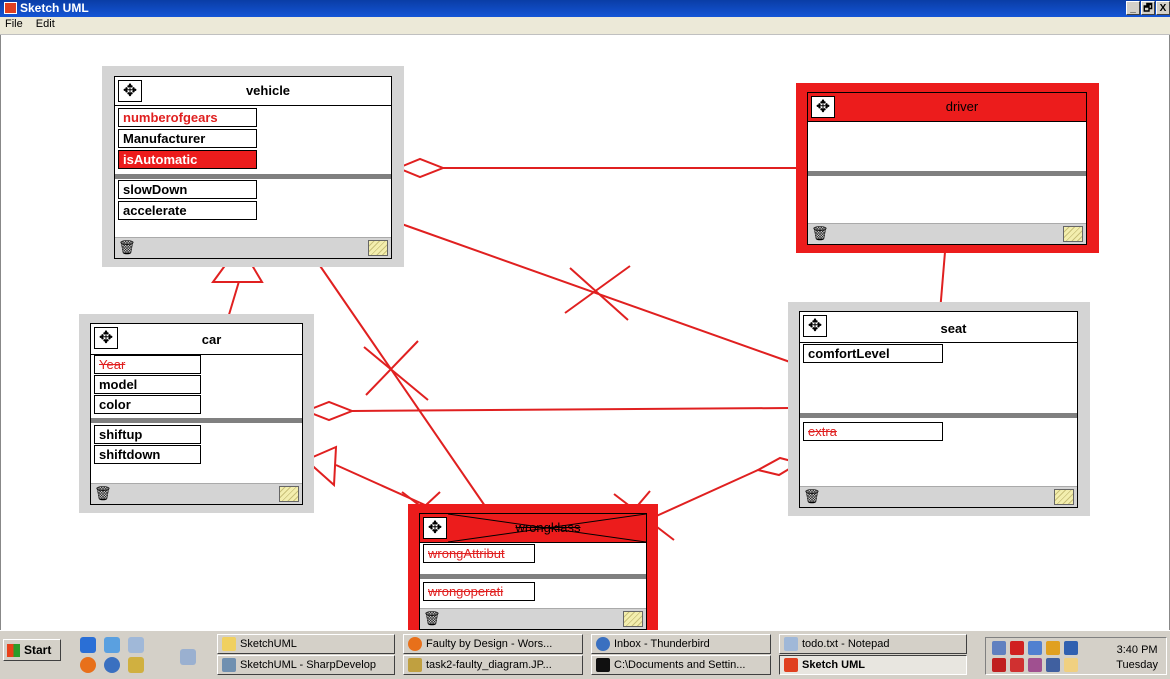 The height and width of the screenshot is (679, 1170). What do you see at coordinates (1137, 658) in the screenshot?
I see `clock: 3:40 PM Tuesday` at bounding box center [1137, 658].